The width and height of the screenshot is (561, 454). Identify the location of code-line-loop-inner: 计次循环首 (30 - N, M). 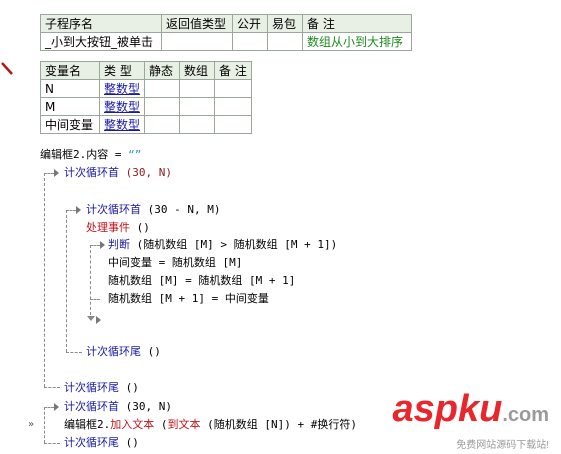
(153, 210).